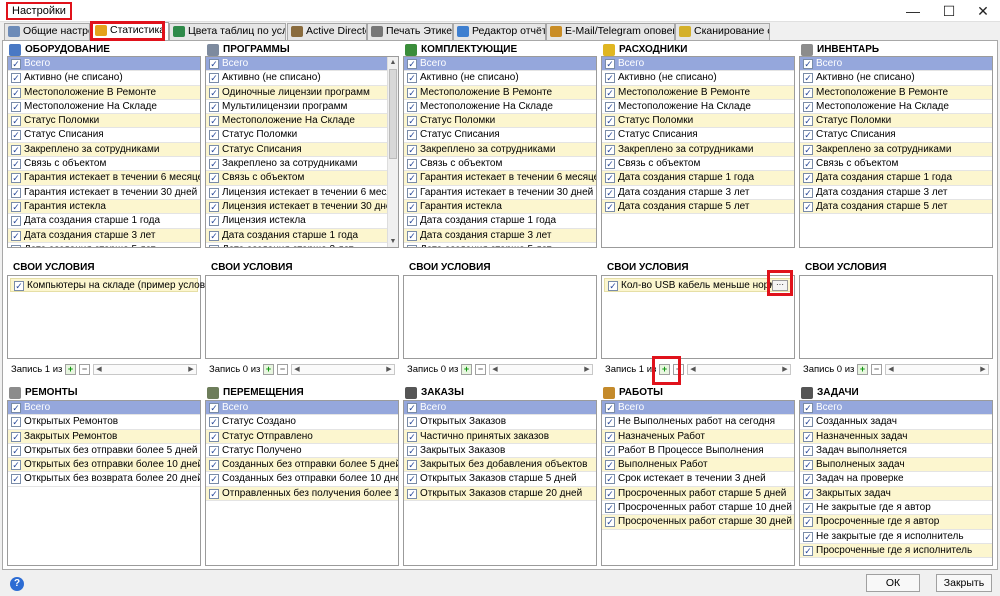 This screenshot has height=596, width=1000. Describe the element at coordinates (296, 207) in the screenshot. I see `filter-row: ✓ Лицензия истекает в течении 30 дней` at that location.